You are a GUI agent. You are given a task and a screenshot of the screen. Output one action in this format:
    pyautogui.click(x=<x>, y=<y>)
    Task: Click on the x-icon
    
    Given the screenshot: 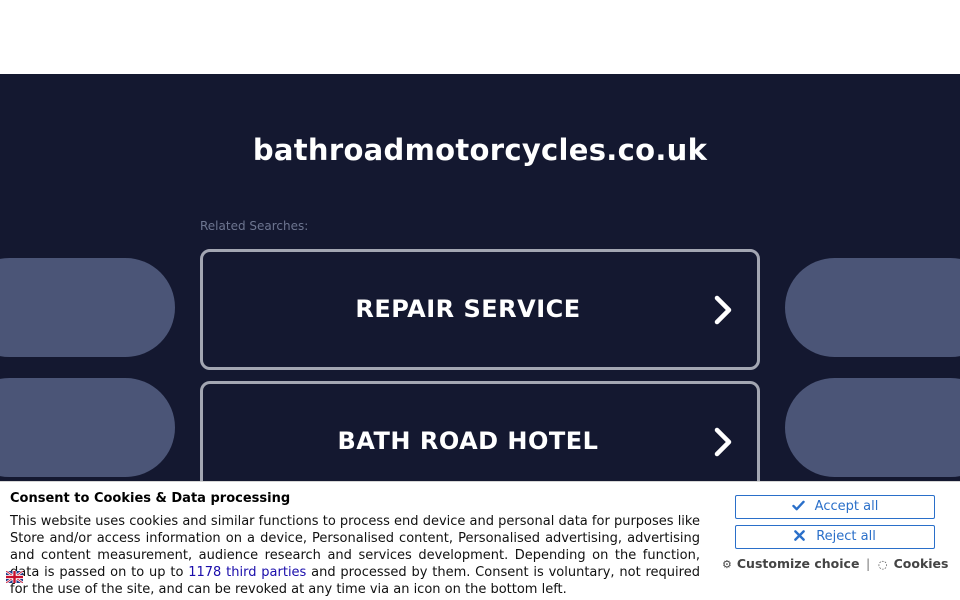 What is the action you would take?
    pyautogui.click(x=800, y=535)
    